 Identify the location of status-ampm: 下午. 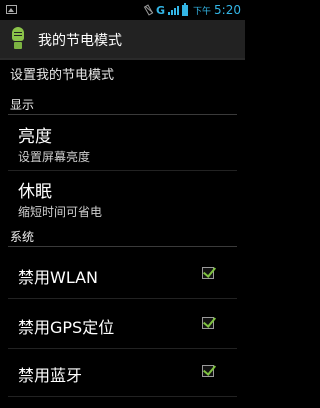
(202, 11).